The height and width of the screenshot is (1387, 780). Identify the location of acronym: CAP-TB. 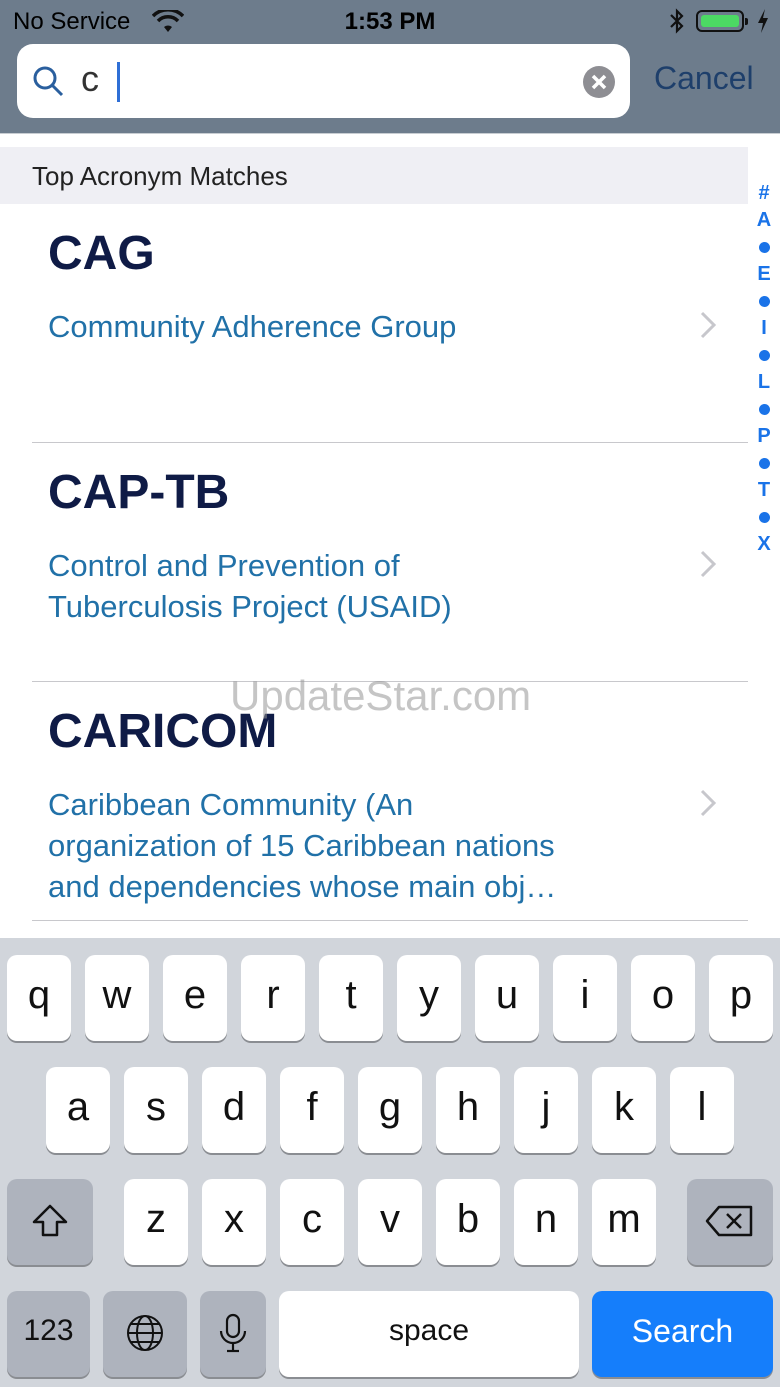
(139, 492).